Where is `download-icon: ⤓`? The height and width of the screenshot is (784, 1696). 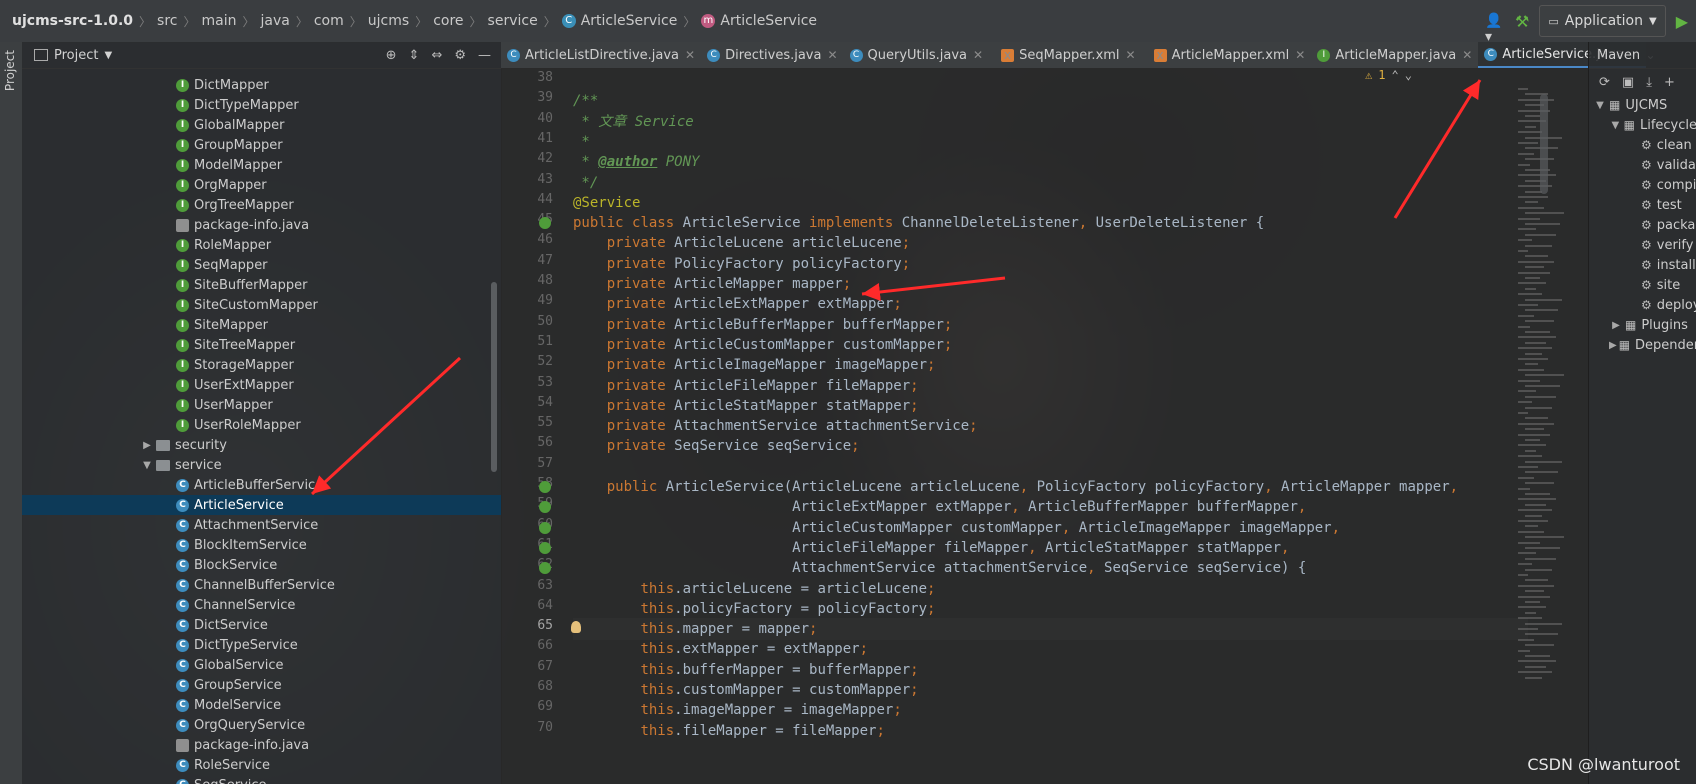
download-icon: ⤓ is located at coordinates (1649, 82).